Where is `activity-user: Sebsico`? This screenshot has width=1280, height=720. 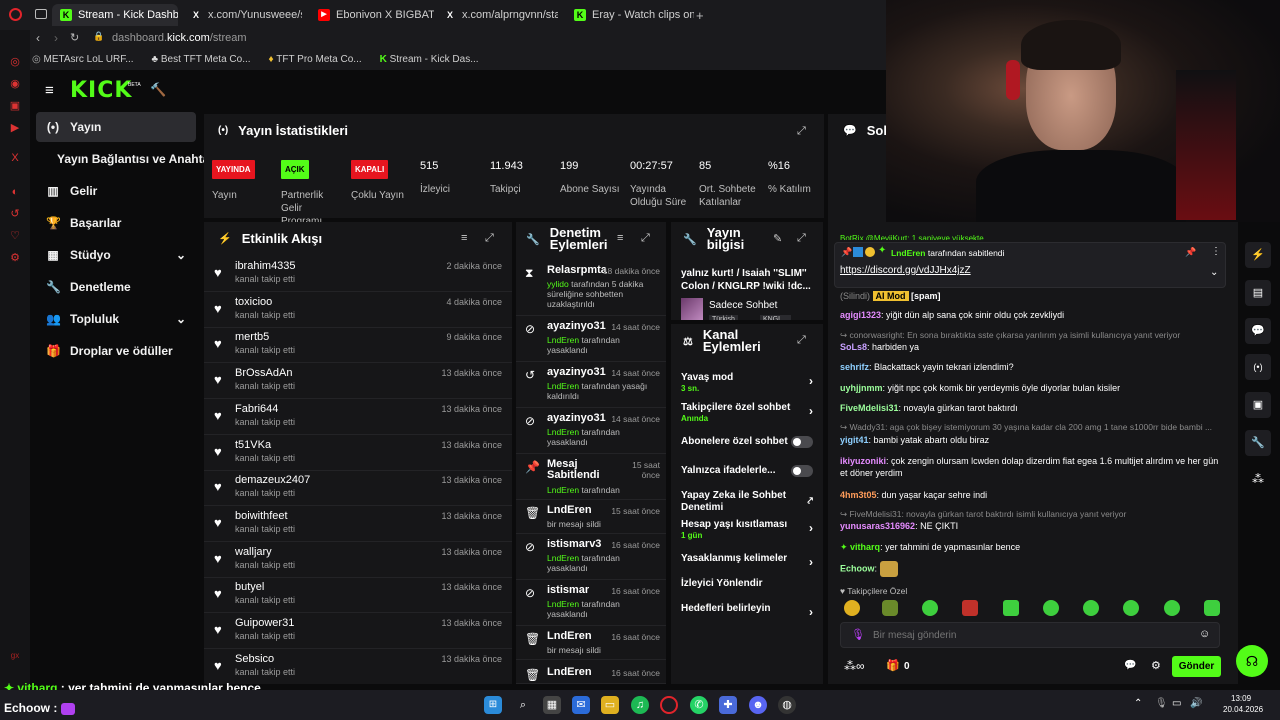 activity-user: Sebsico is located at coordinates (254, 659).